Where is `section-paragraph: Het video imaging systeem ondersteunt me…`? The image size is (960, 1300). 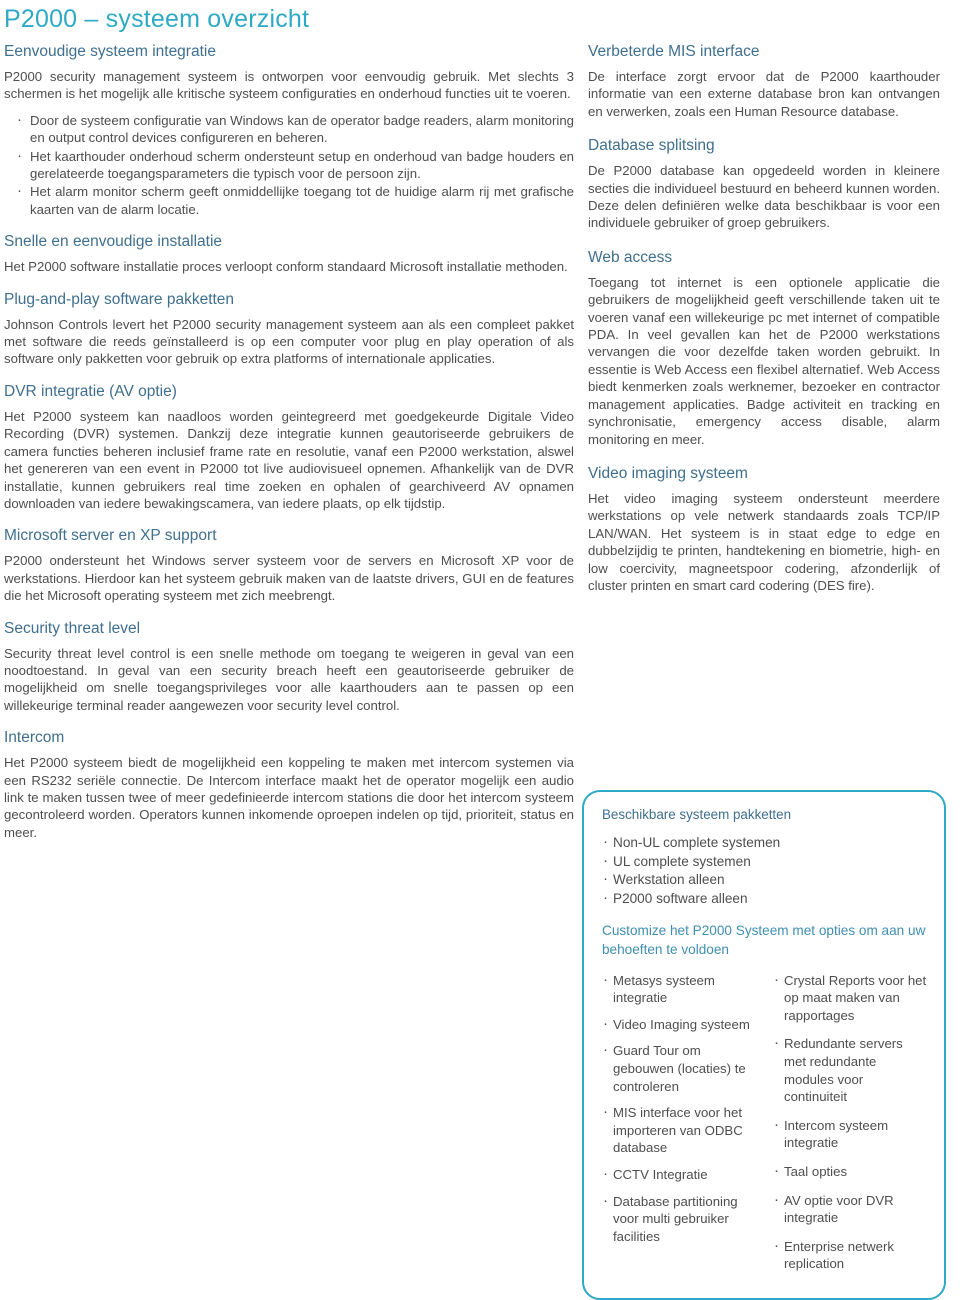 section-paragraph: Het video imaging systeem ondersteunt me… is located at coordinates (764, 541).